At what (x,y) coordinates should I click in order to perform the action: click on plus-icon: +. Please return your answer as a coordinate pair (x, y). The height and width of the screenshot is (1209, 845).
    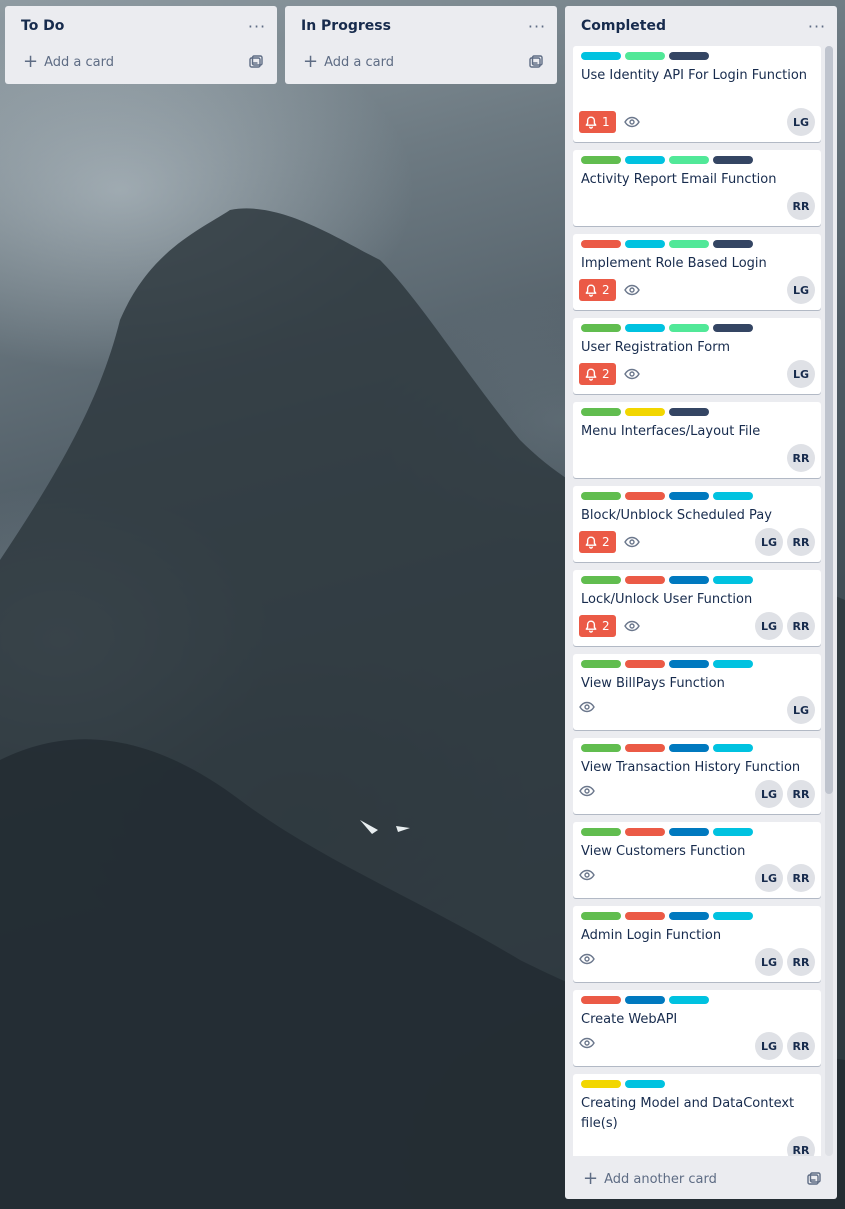
    Looking at the image, I should click on (311, 61).